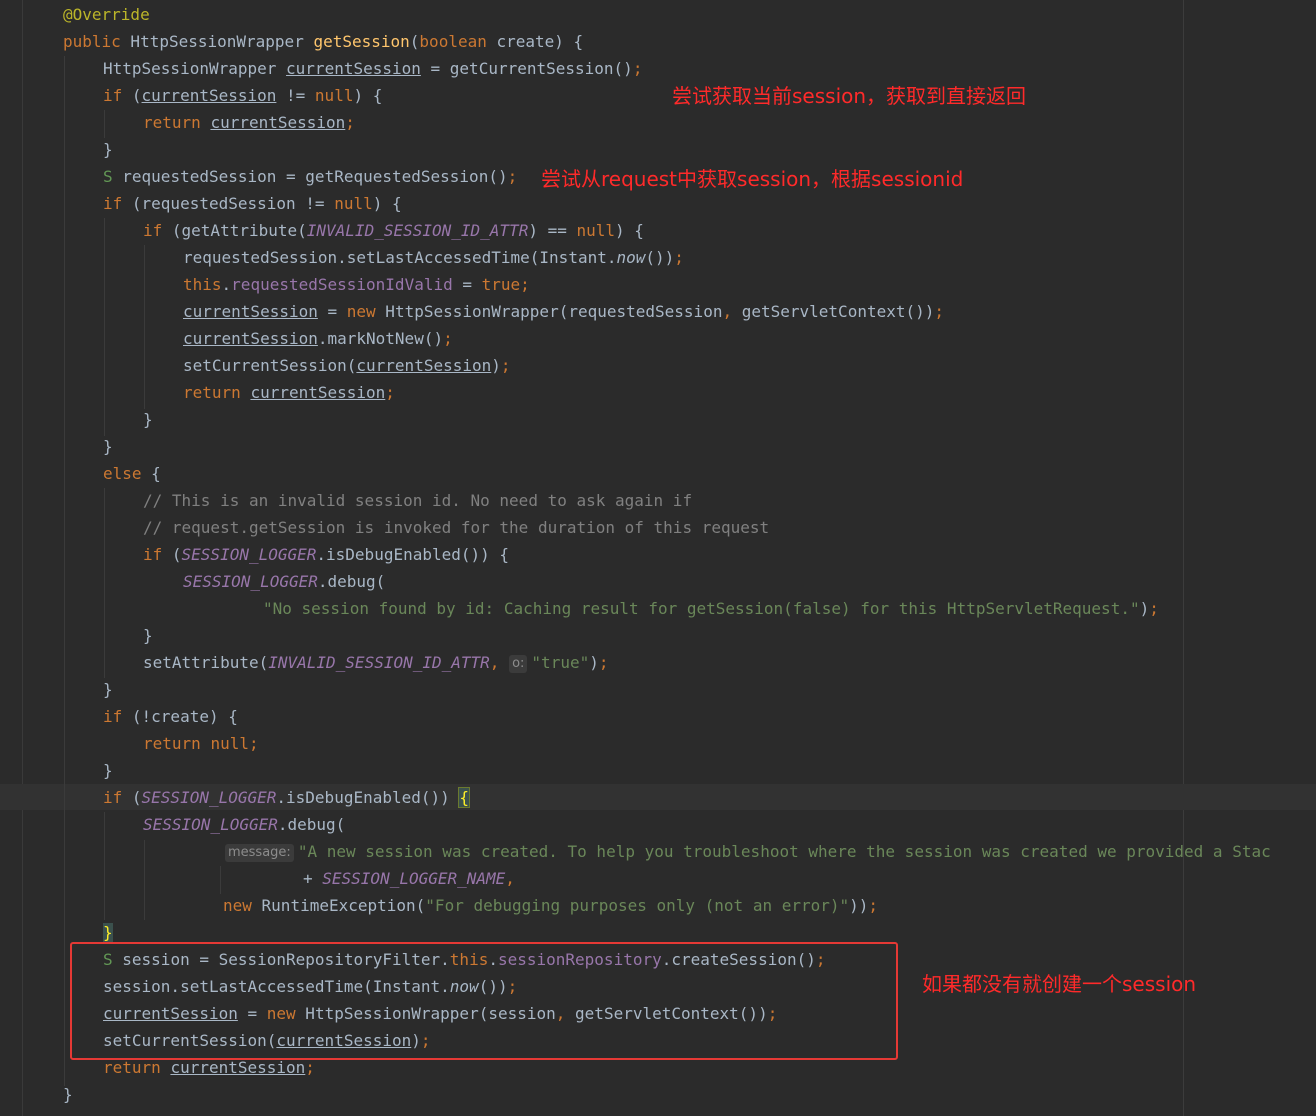 The image size is (1316, 1116). I want to click on annotation-get-current-session: 尝试获取当前session，获取到直接返回, so click(849, 96).